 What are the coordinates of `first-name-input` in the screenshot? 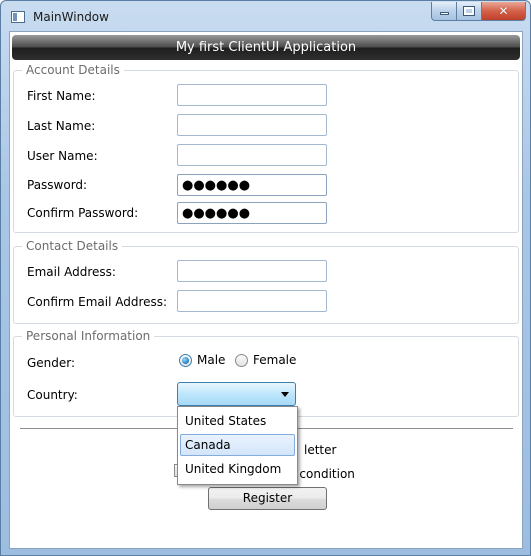 It's located at (252, 95).